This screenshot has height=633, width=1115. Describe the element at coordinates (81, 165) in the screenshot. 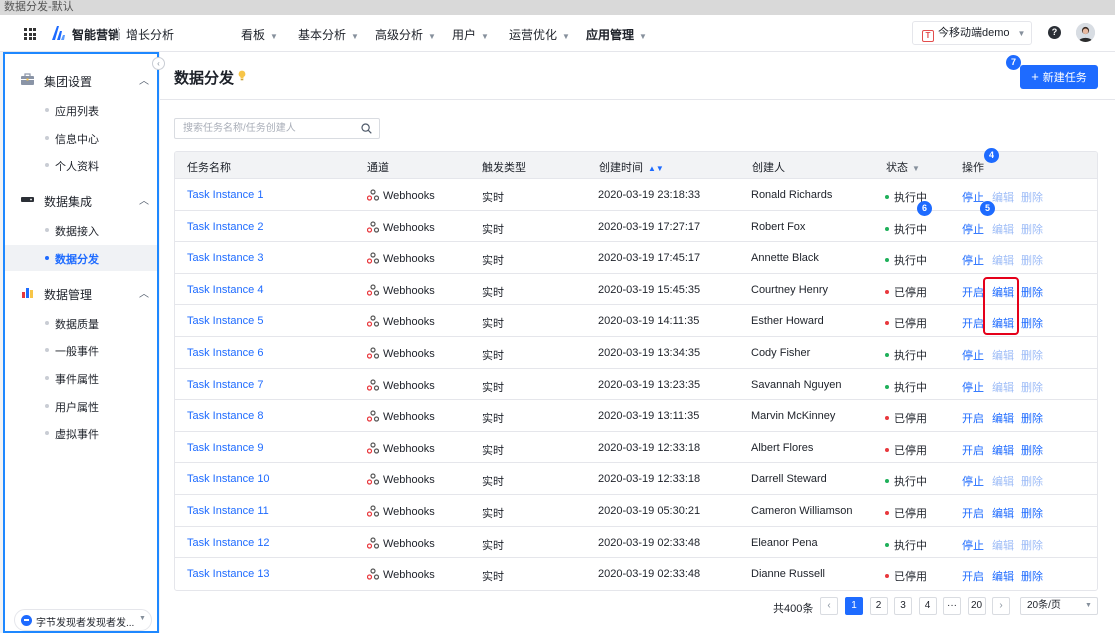

I see `sidebar-item-0-2: 个人资料` at that location.